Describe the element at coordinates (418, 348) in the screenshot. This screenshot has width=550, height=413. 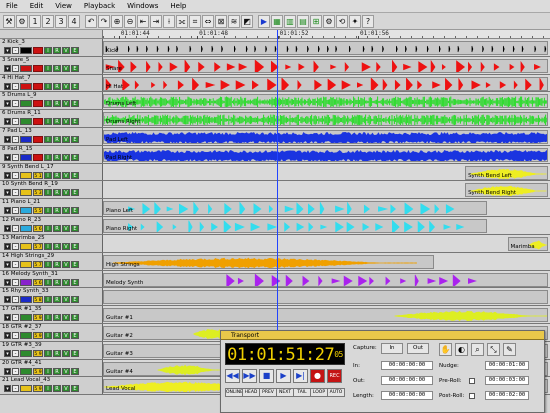
I see `capture-out-button: Out` at that location.